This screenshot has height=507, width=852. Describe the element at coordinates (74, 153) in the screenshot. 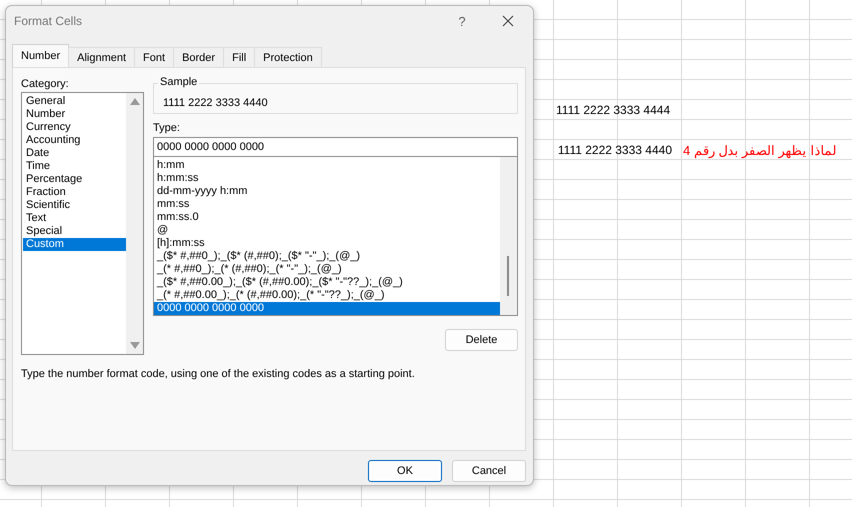

I see `category-item: Date` at that location.